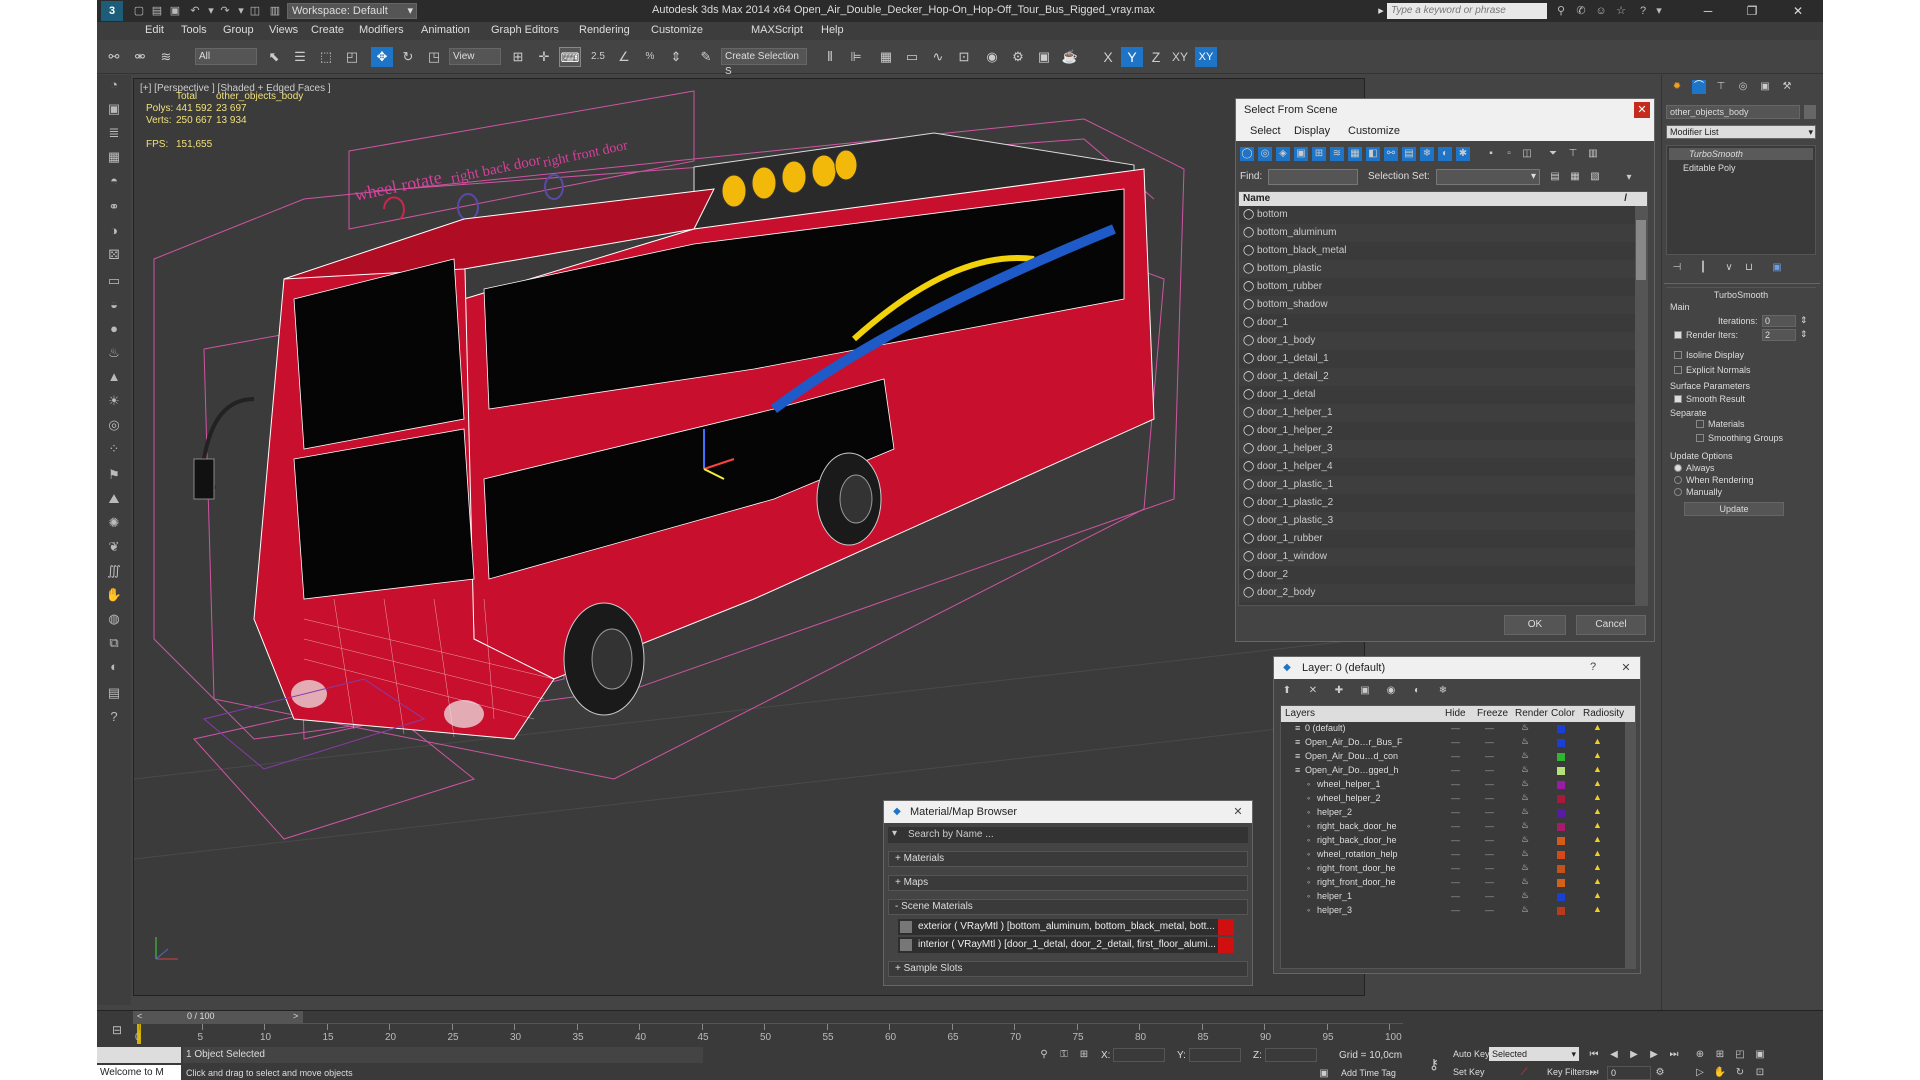 The height and width of the screenshot is (1080, 1920). What do you see at coordinates (1703, 268) in the screenshot?
I see `show-end-result-icon: ┃` at bounding box center [1703, 268].